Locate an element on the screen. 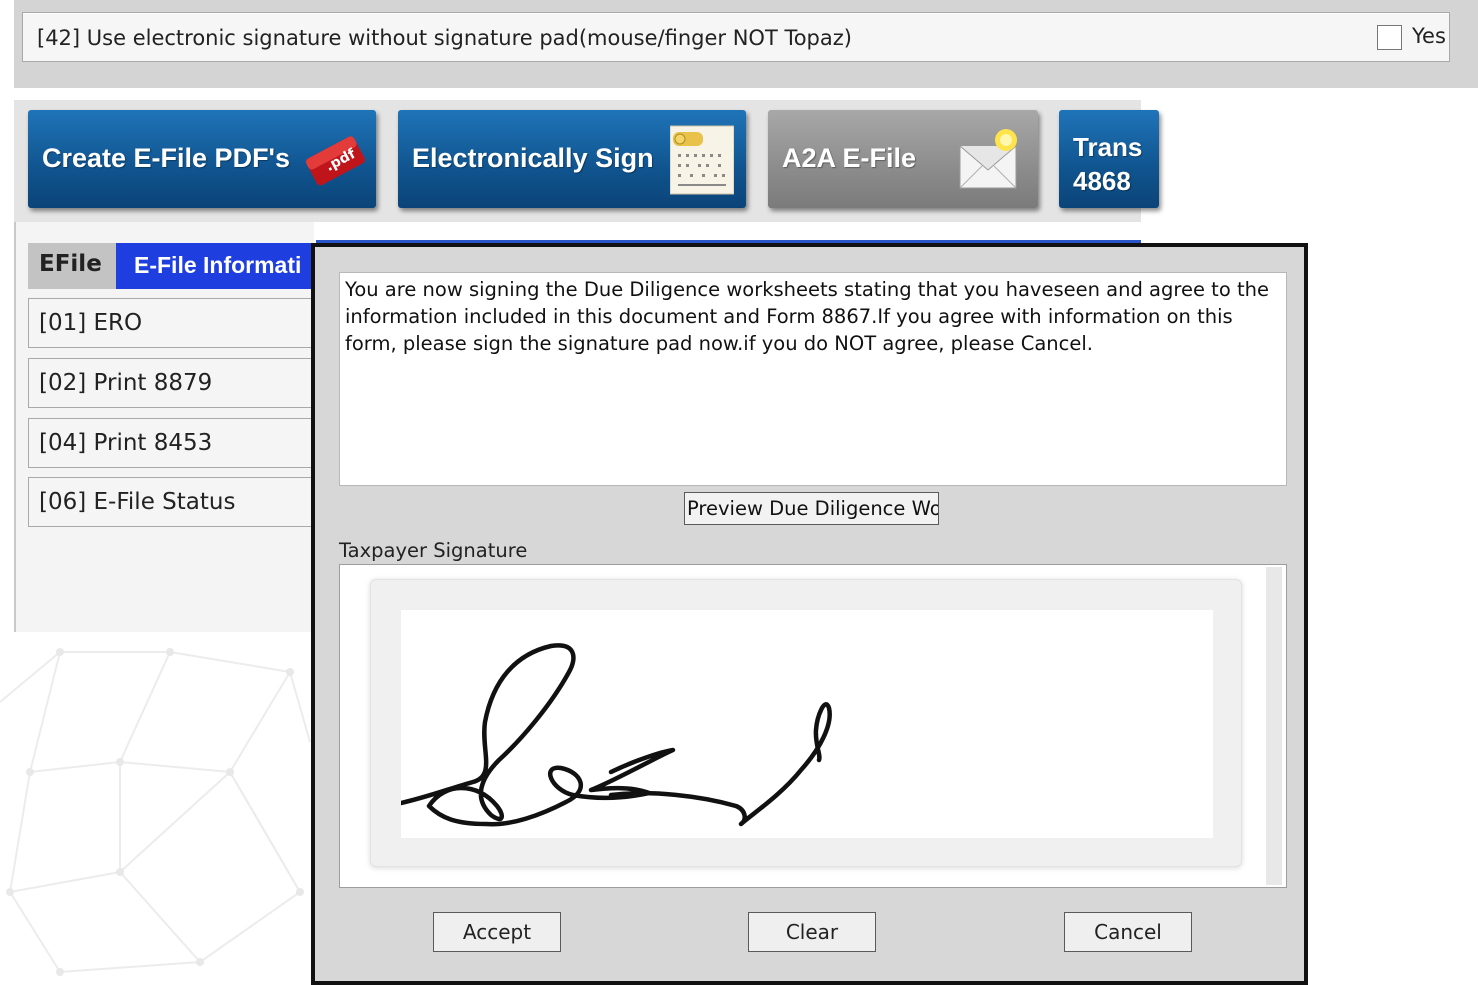 The image size is (1478, 985). create-efile-pdfs-button: Create E-File PDF's .pdf is located at coordinates (202, 159).